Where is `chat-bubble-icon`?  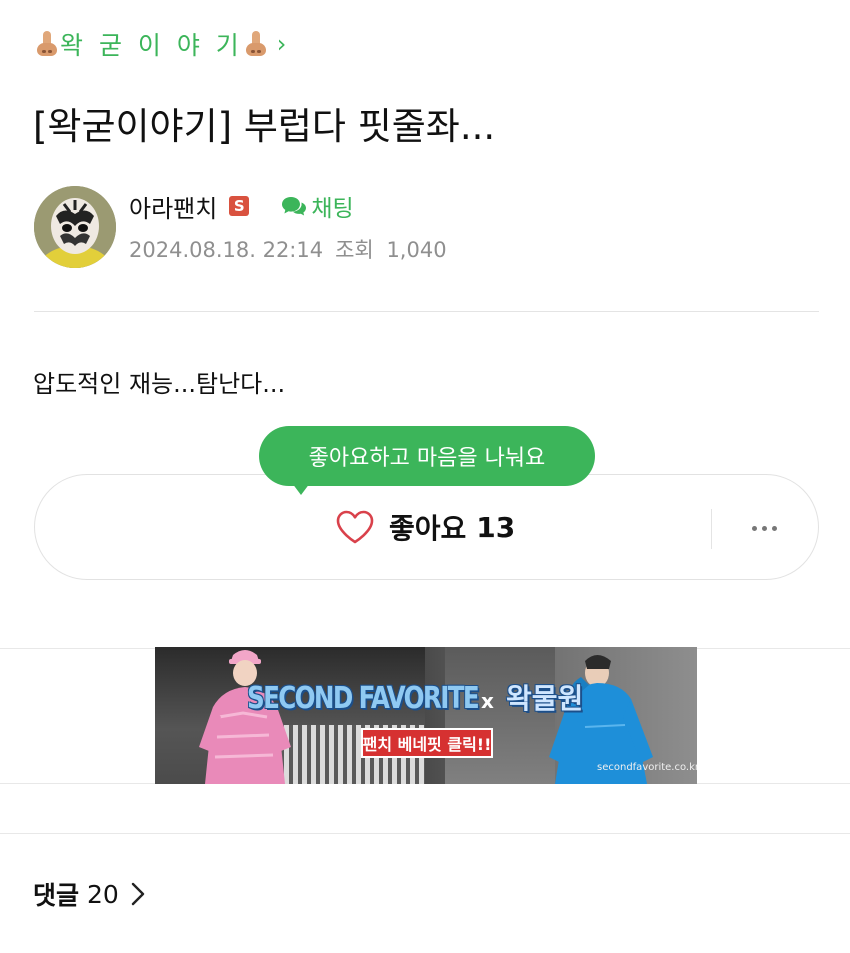
chat-bubble-icon is located at coordinates (294, 206).